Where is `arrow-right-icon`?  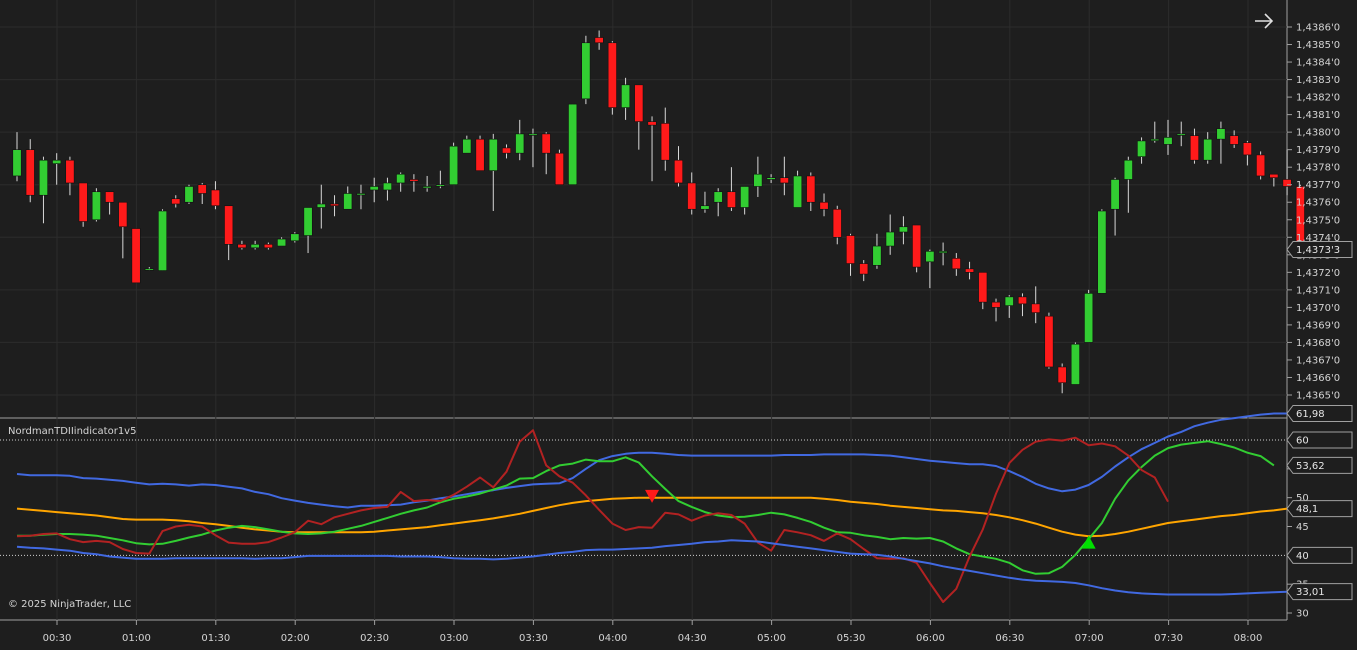
arrow-right-icon is located at coordinates (1264, 21).